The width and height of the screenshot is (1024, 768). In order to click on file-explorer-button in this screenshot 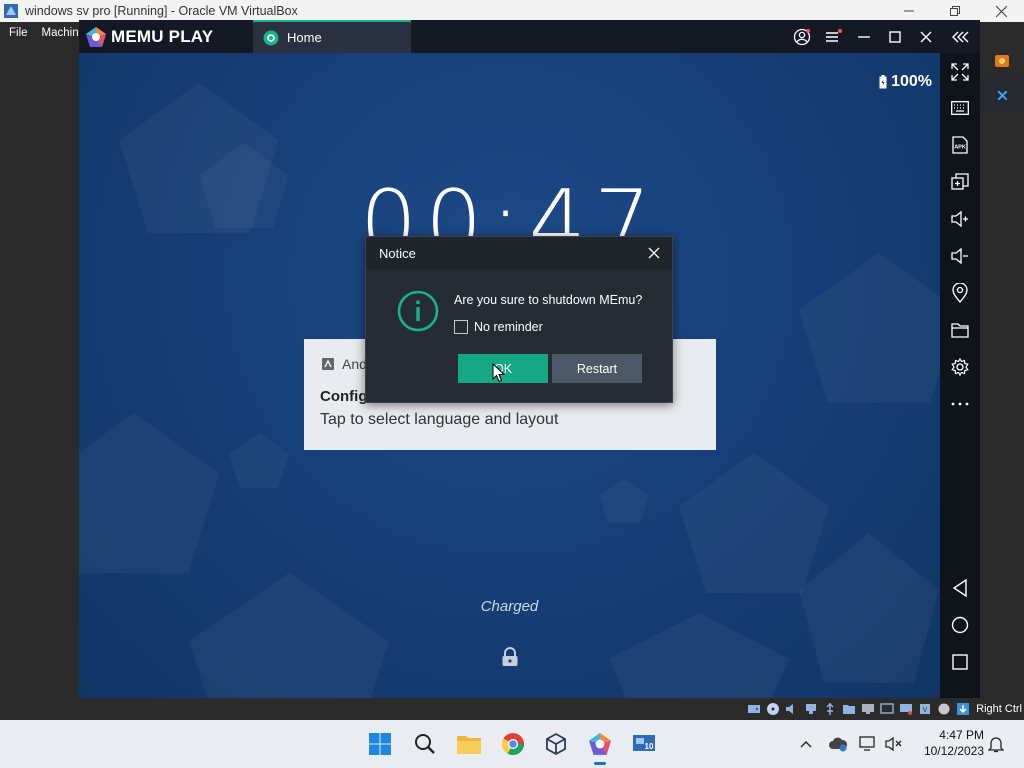, I will do `click(469, 744)`.